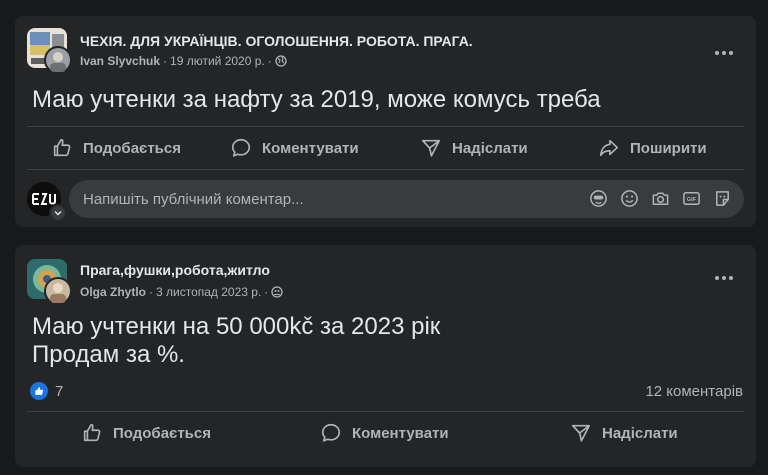  I want to click on comment-tools: GIF, so click(660, 198).